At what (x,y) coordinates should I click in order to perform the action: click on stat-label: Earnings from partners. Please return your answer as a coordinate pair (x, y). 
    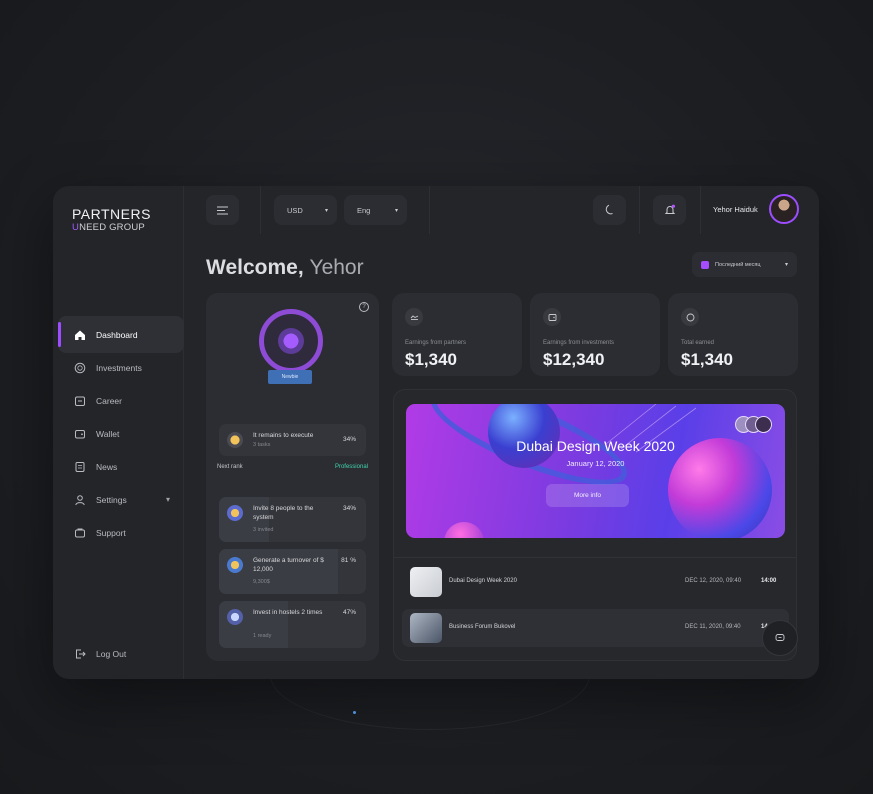
    Looking at the image, I should click on (436, 343).